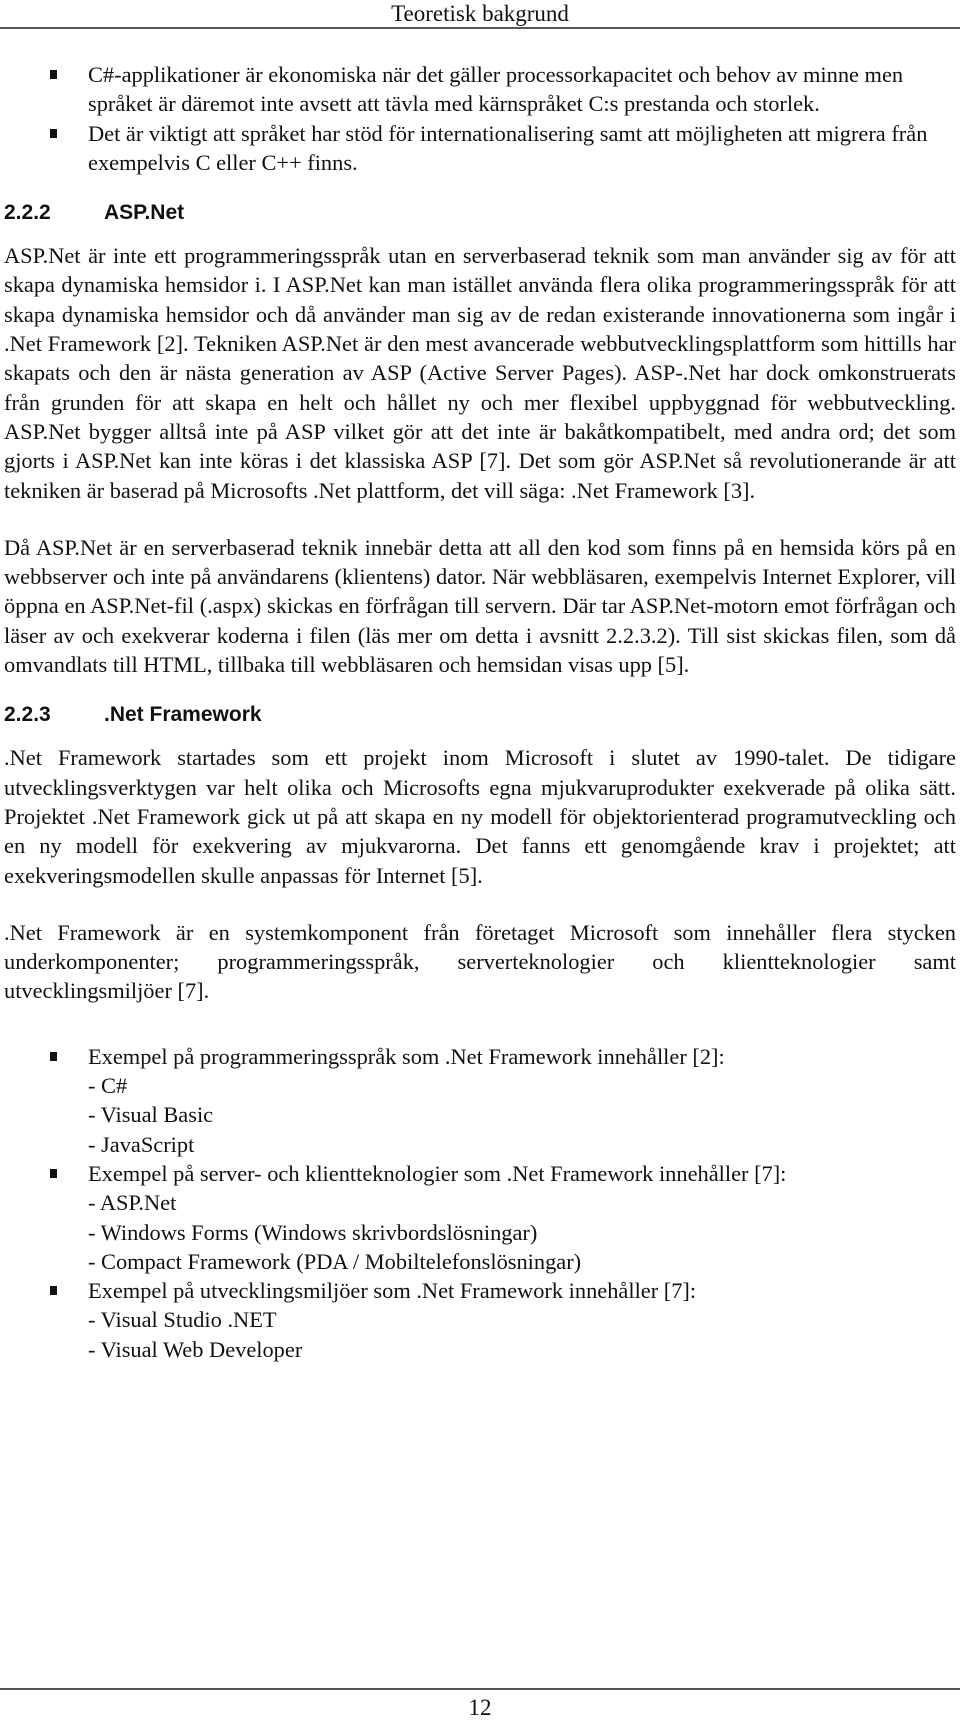 This screenshot has height=1723, width=960. Describe the element at coordinates (141, 1144) in the screenshot. I see `sub-item: - JavaScript` at that location.